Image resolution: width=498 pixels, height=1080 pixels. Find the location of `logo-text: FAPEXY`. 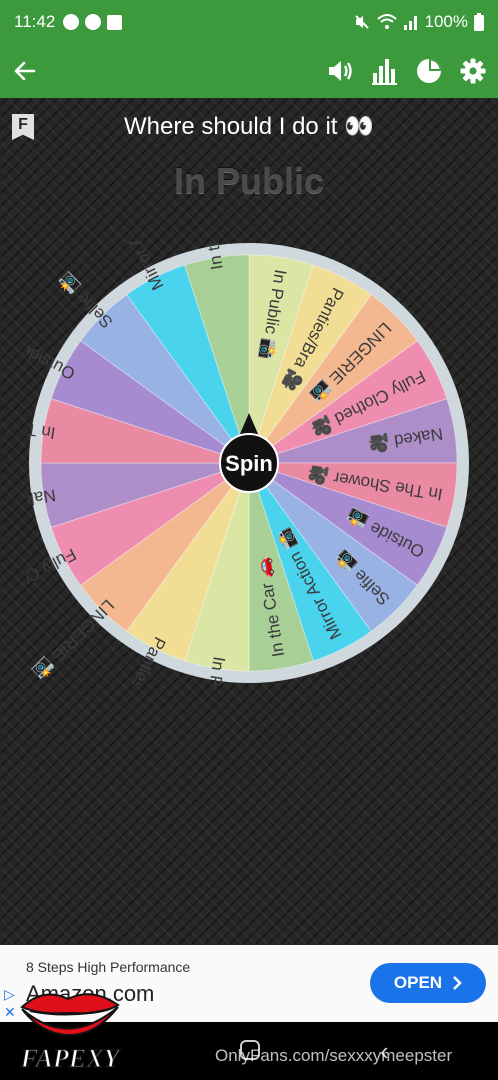

logo-text: FAPEXY is located at coordinates (71, 1058).